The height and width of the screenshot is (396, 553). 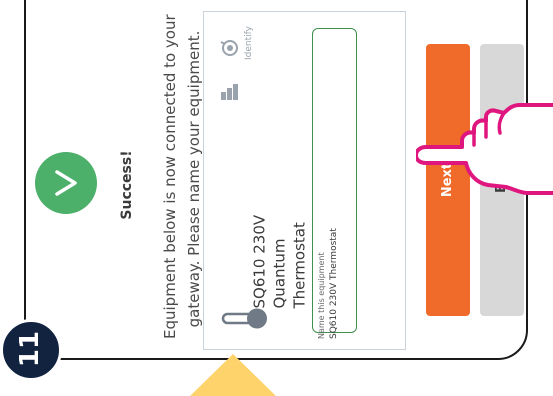 I want to click on signal-strength-icon, so click(x=229, y=92).